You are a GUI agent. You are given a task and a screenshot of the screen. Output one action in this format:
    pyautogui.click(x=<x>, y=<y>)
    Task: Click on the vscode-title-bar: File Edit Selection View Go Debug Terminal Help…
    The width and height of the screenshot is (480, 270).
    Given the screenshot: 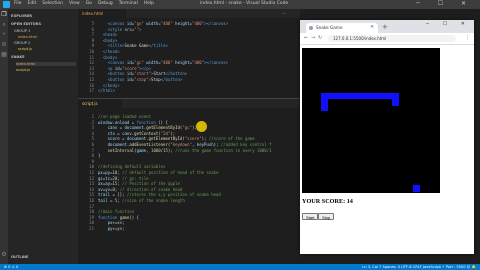 What is the action you would take?
    pyautogui.click(x=240, y=4)
    